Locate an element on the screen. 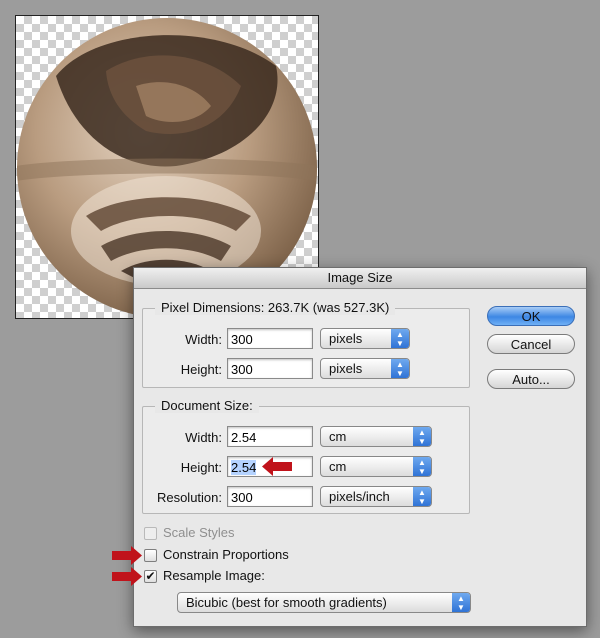 This screenshot has width=600, height=638. doc-width-unit-popup: cm ▲ ▼ is located at coordinates (376, 436).